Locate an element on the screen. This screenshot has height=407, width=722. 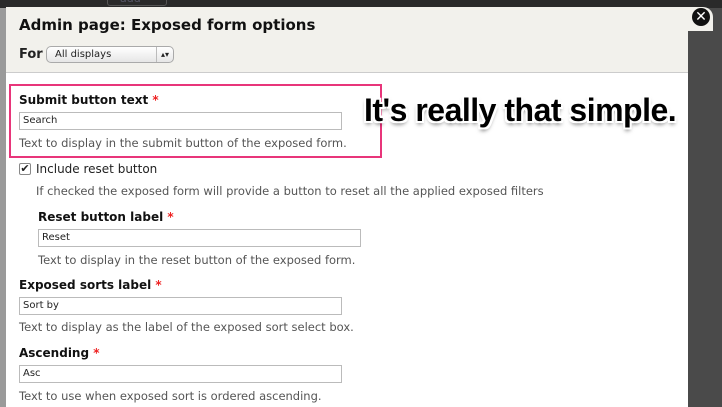
background-add-button: add is located at coordinates (137, 3).